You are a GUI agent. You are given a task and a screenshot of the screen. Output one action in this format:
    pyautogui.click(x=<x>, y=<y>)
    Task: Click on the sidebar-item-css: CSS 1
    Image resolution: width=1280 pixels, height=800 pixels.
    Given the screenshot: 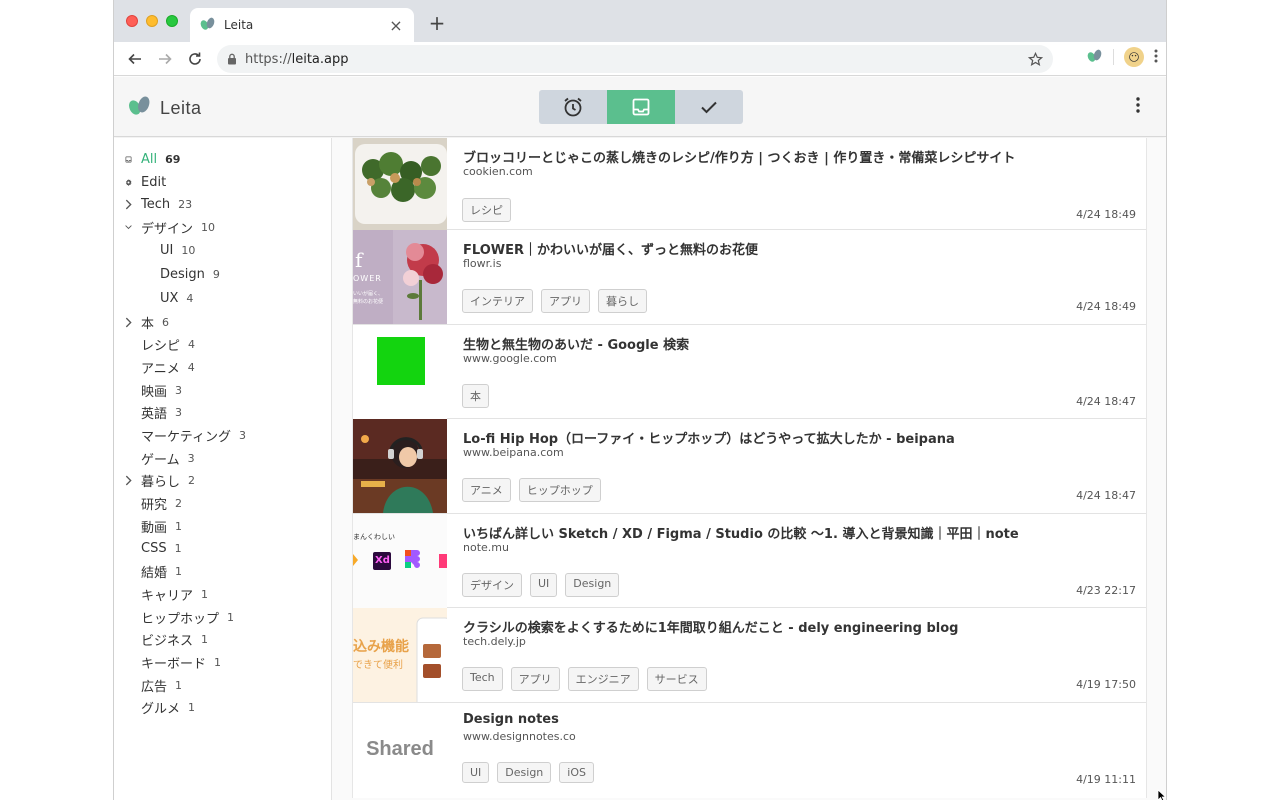 What is the action you would take?
    pyautogui.click(x=222, y=549)
    